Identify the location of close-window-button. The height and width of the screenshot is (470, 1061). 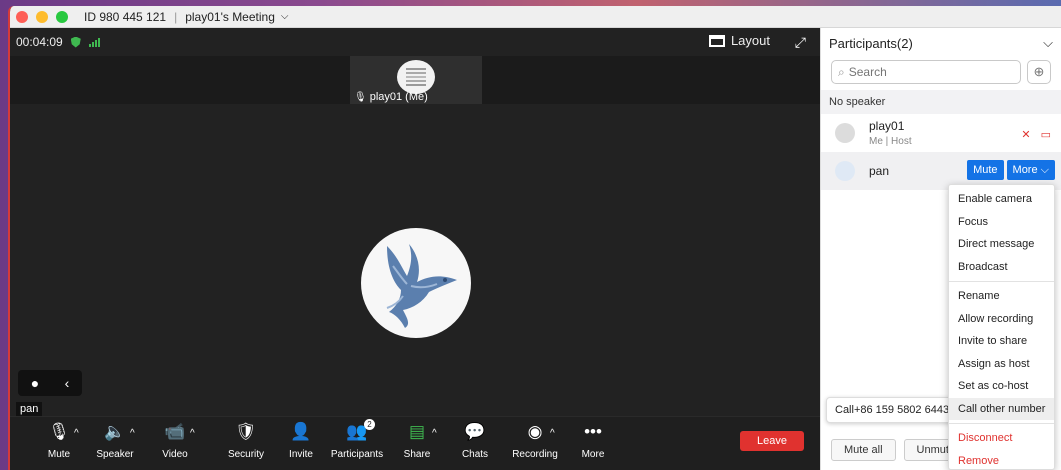
(22, 16).